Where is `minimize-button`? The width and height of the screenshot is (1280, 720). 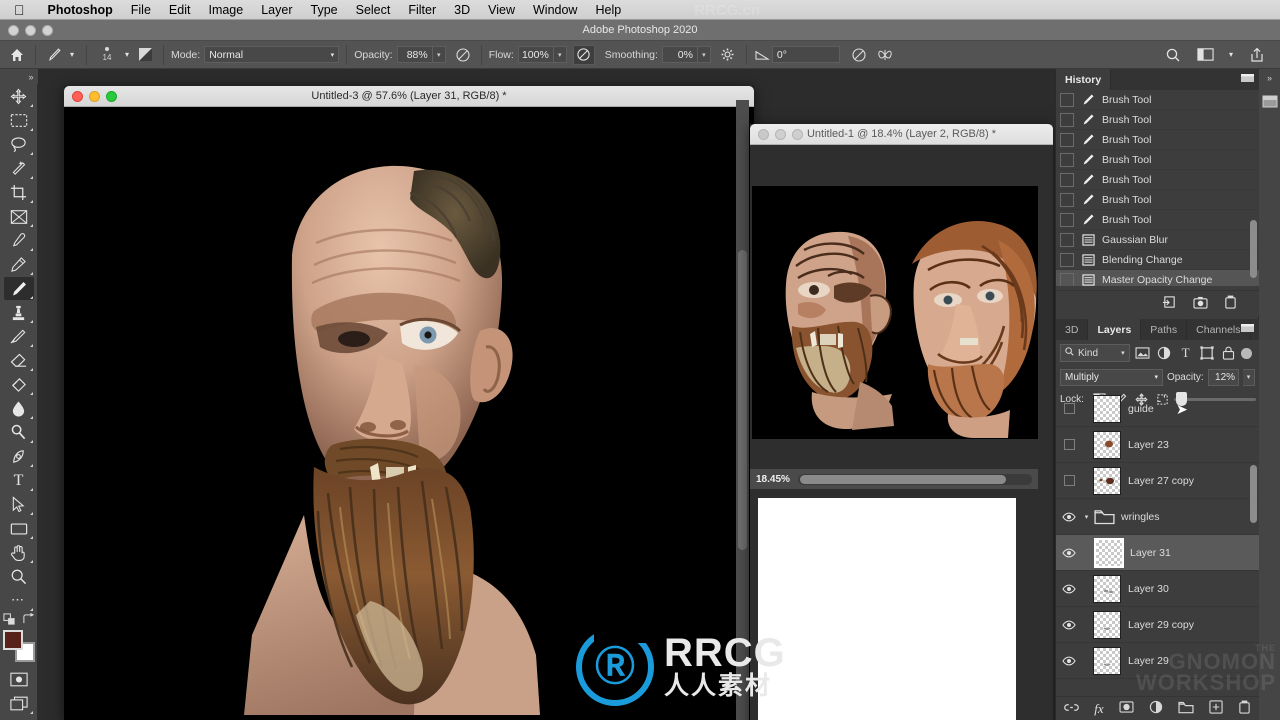
minimize-button is located at coordinates (780, 134).